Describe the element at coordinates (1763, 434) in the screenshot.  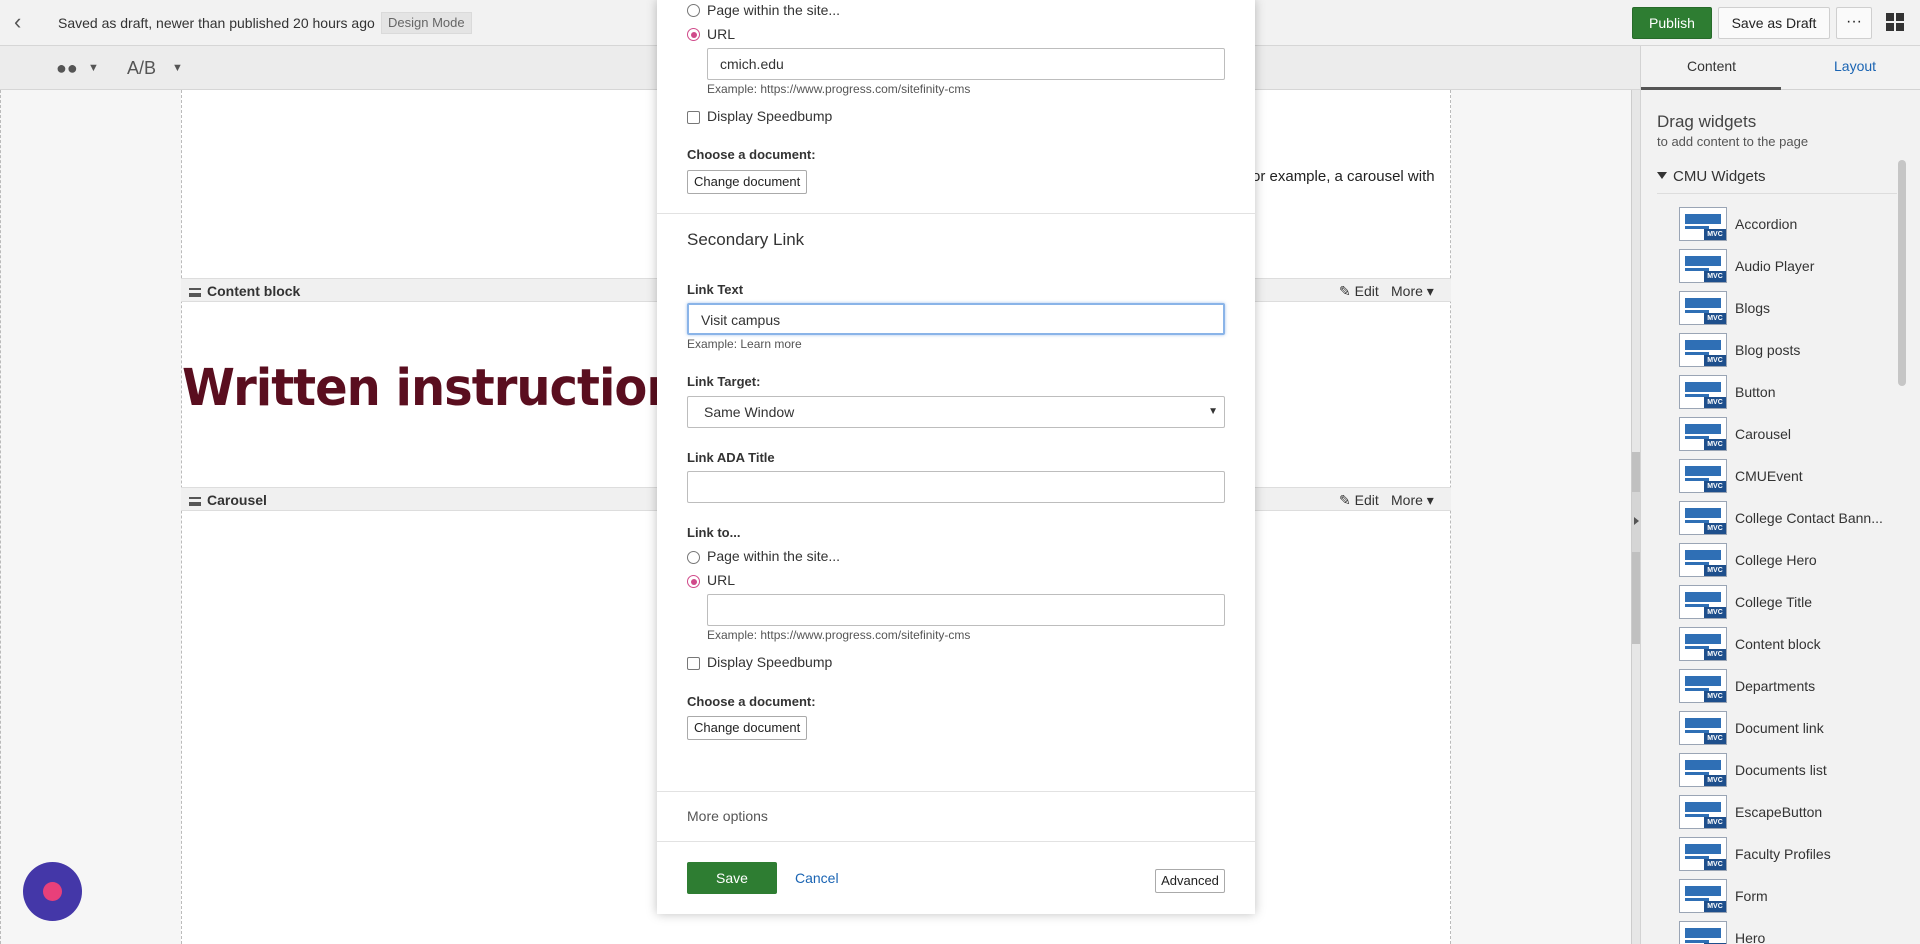
I see `widget-item-label: Carousel` at that location.